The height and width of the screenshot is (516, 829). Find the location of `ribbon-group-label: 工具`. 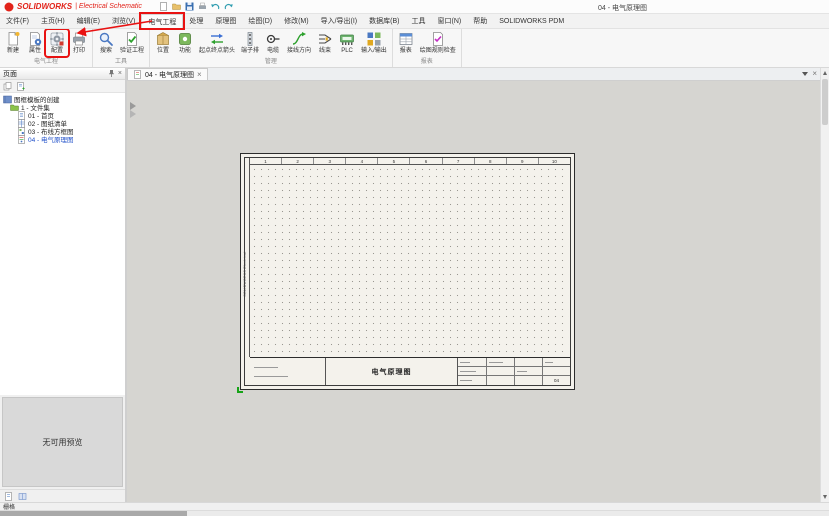

ribbon-group-label: 工具 is located at coordinates (121, 62).